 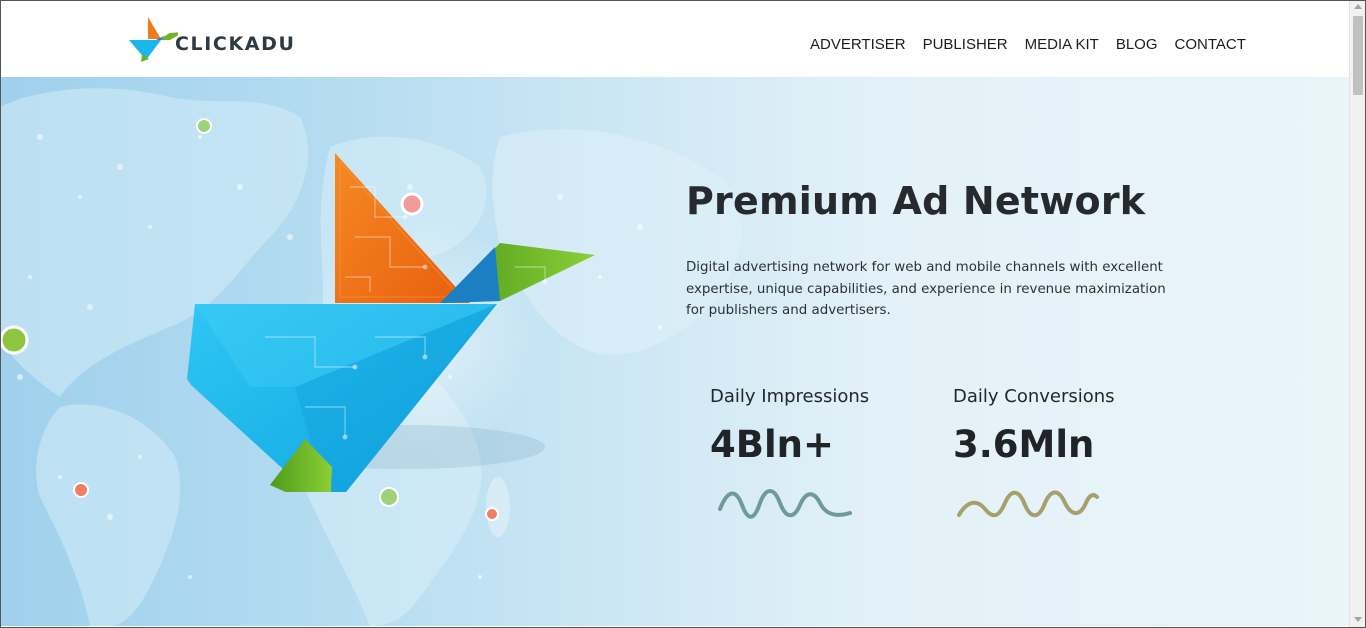 What do you see at coordinates (1358, 55) in the screenshot?
I see `scroll-thumb` at bounding box center [1358, 55].